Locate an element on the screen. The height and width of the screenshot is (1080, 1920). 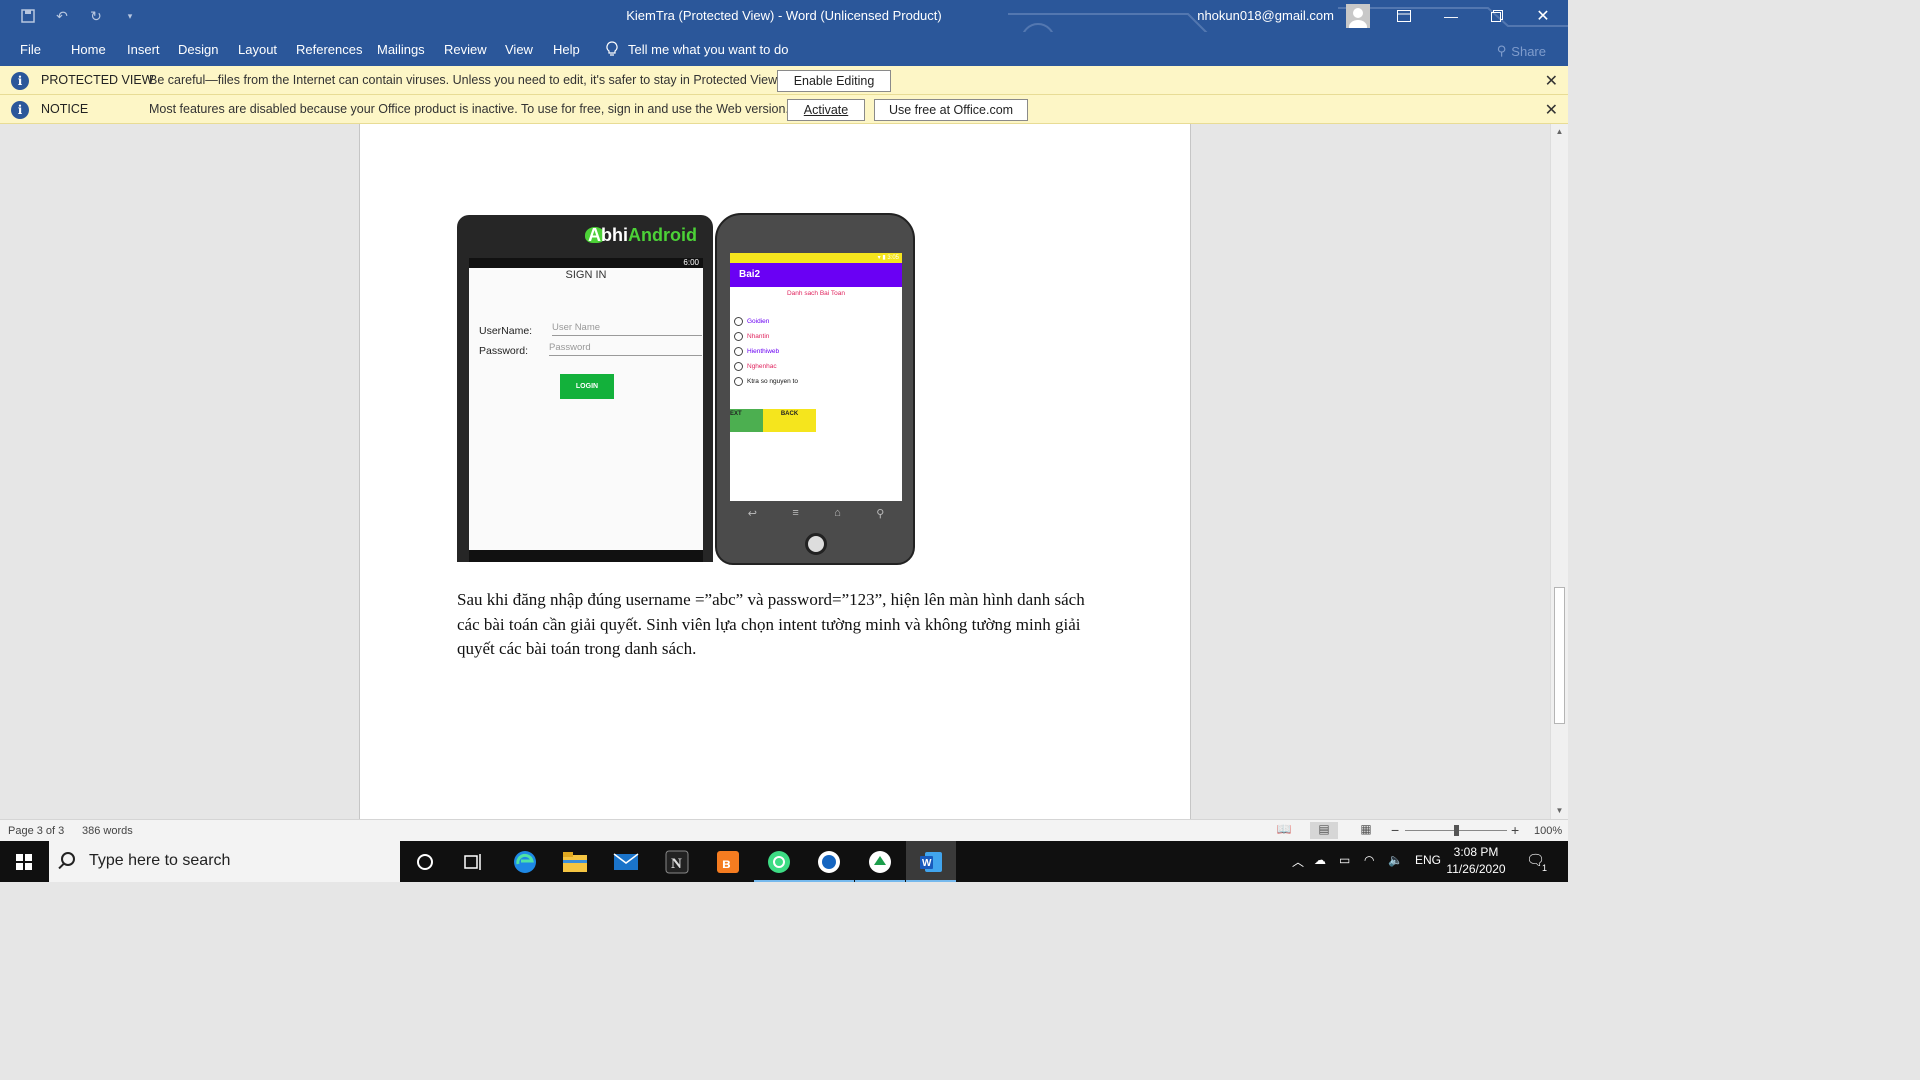
tell-me-box: Tell me what you want to do is located at coordinates (697, 49).